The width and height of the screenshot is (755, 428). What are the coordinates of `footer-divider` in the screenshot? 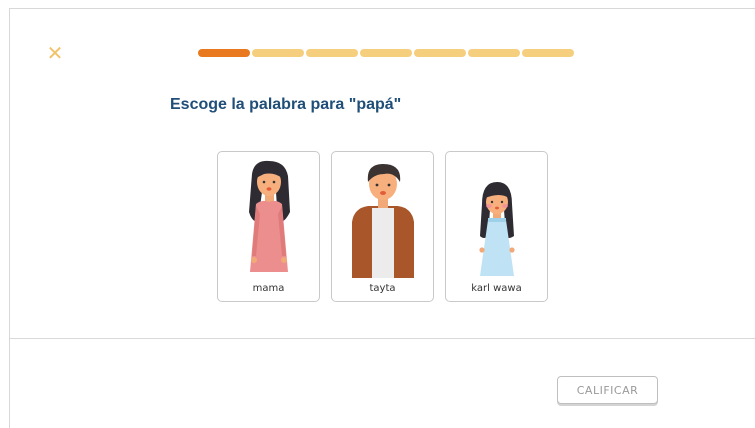 It's located at (382, 338).